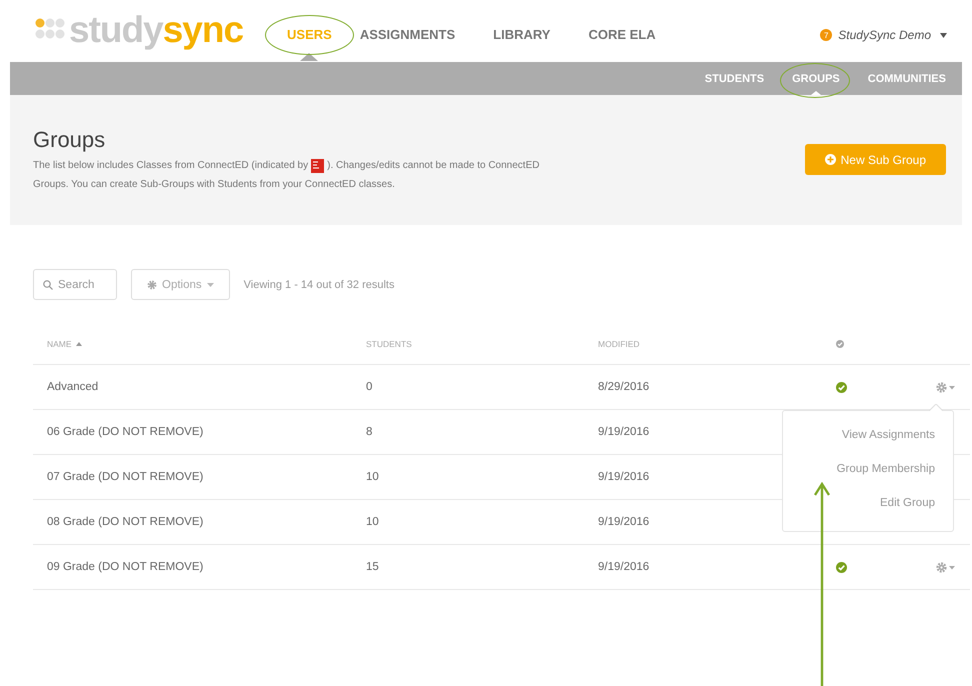  What do you see at coordinates (826, 35) in the screenshot?
I see `notification-badge: 7` at bounding box center [826, 35].